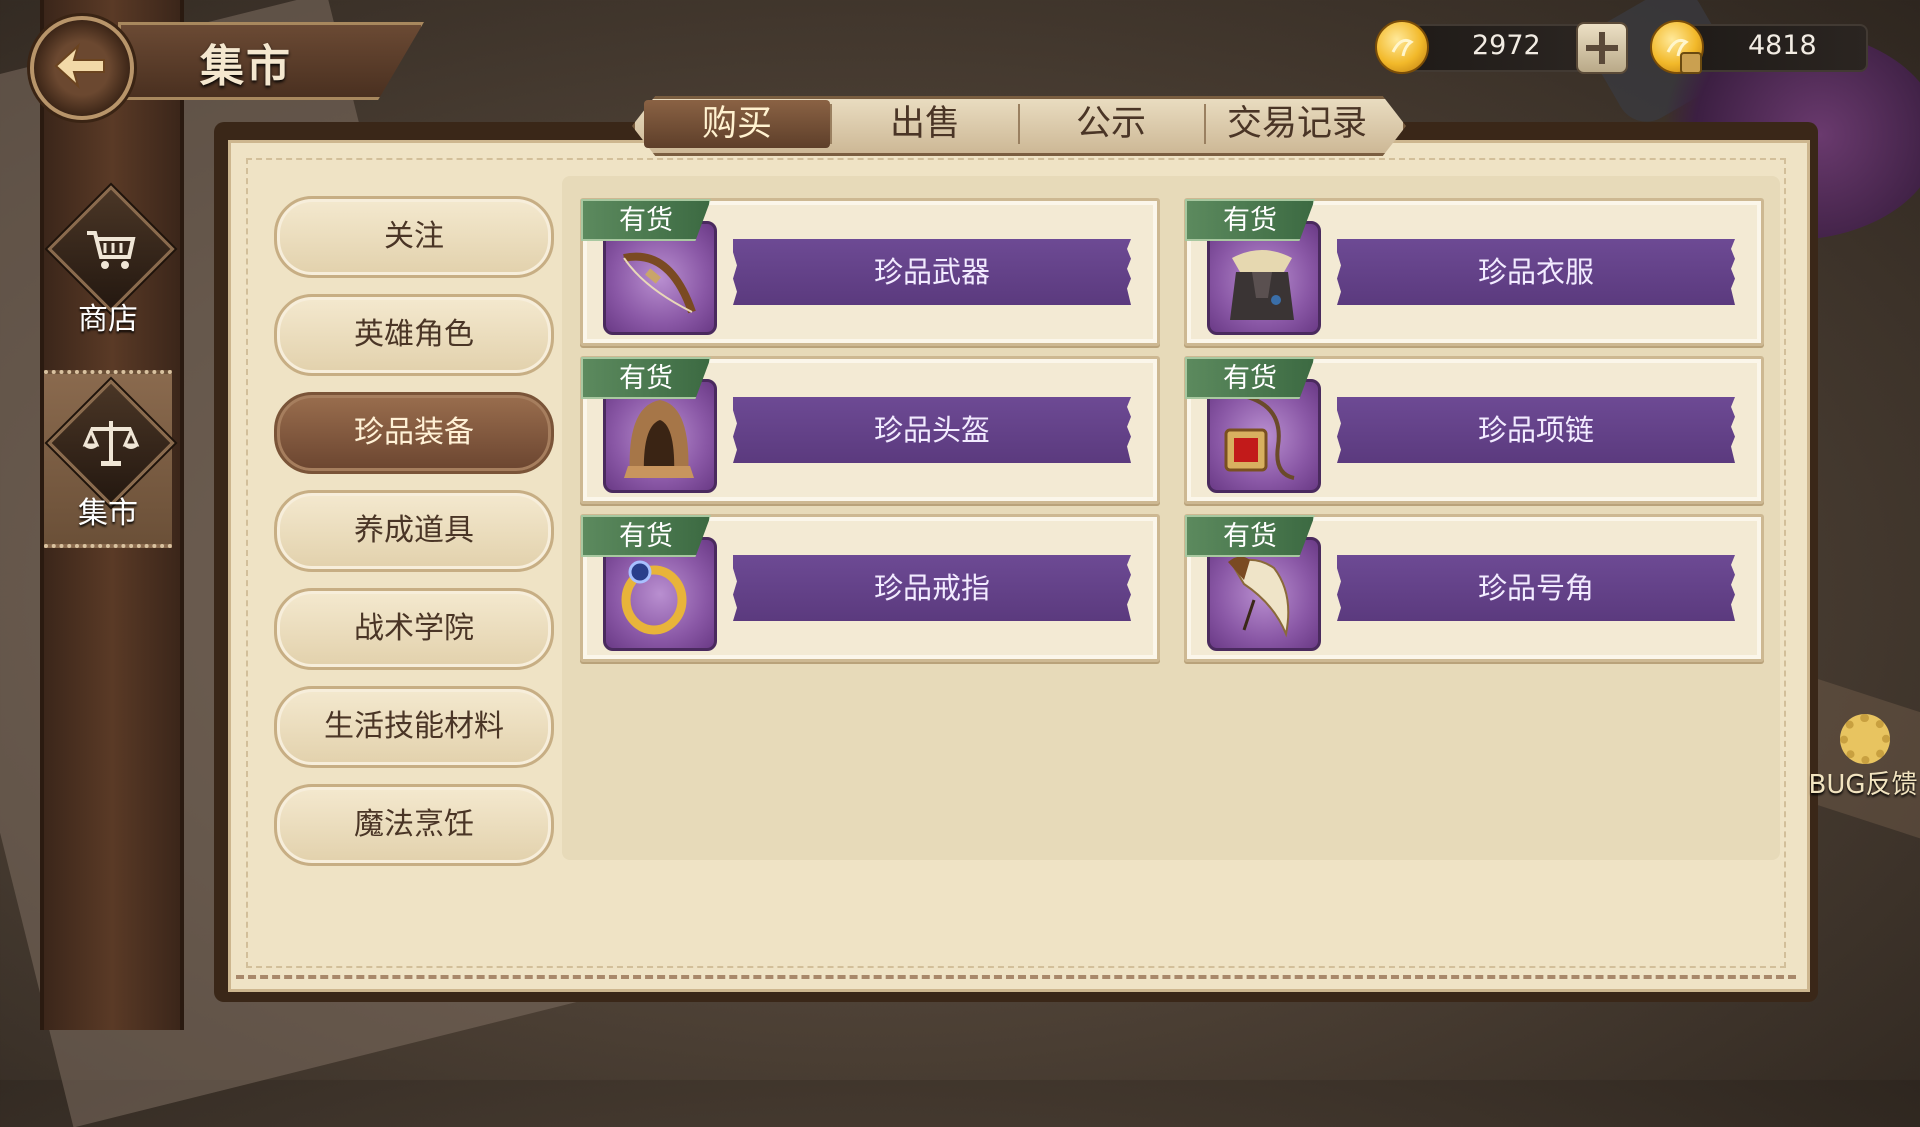  I want to click on item-card-helmet: 有货 珍品头盔, so click(870, 430).